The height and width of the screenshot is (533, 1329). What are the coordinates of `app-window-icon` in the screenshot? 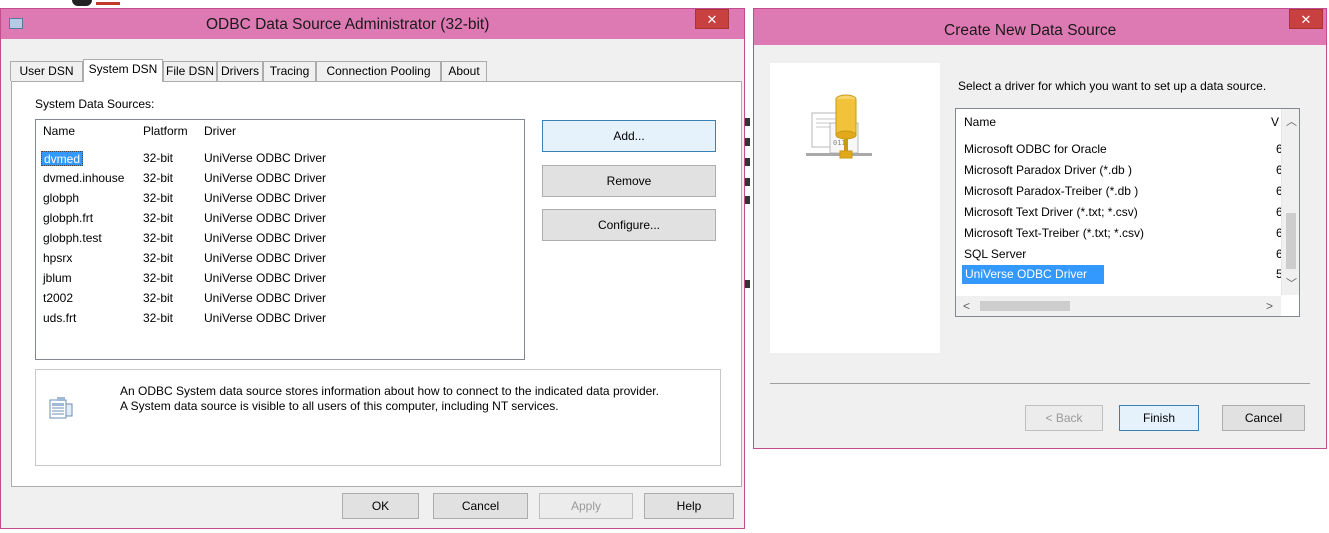 It's located at (16, 23).